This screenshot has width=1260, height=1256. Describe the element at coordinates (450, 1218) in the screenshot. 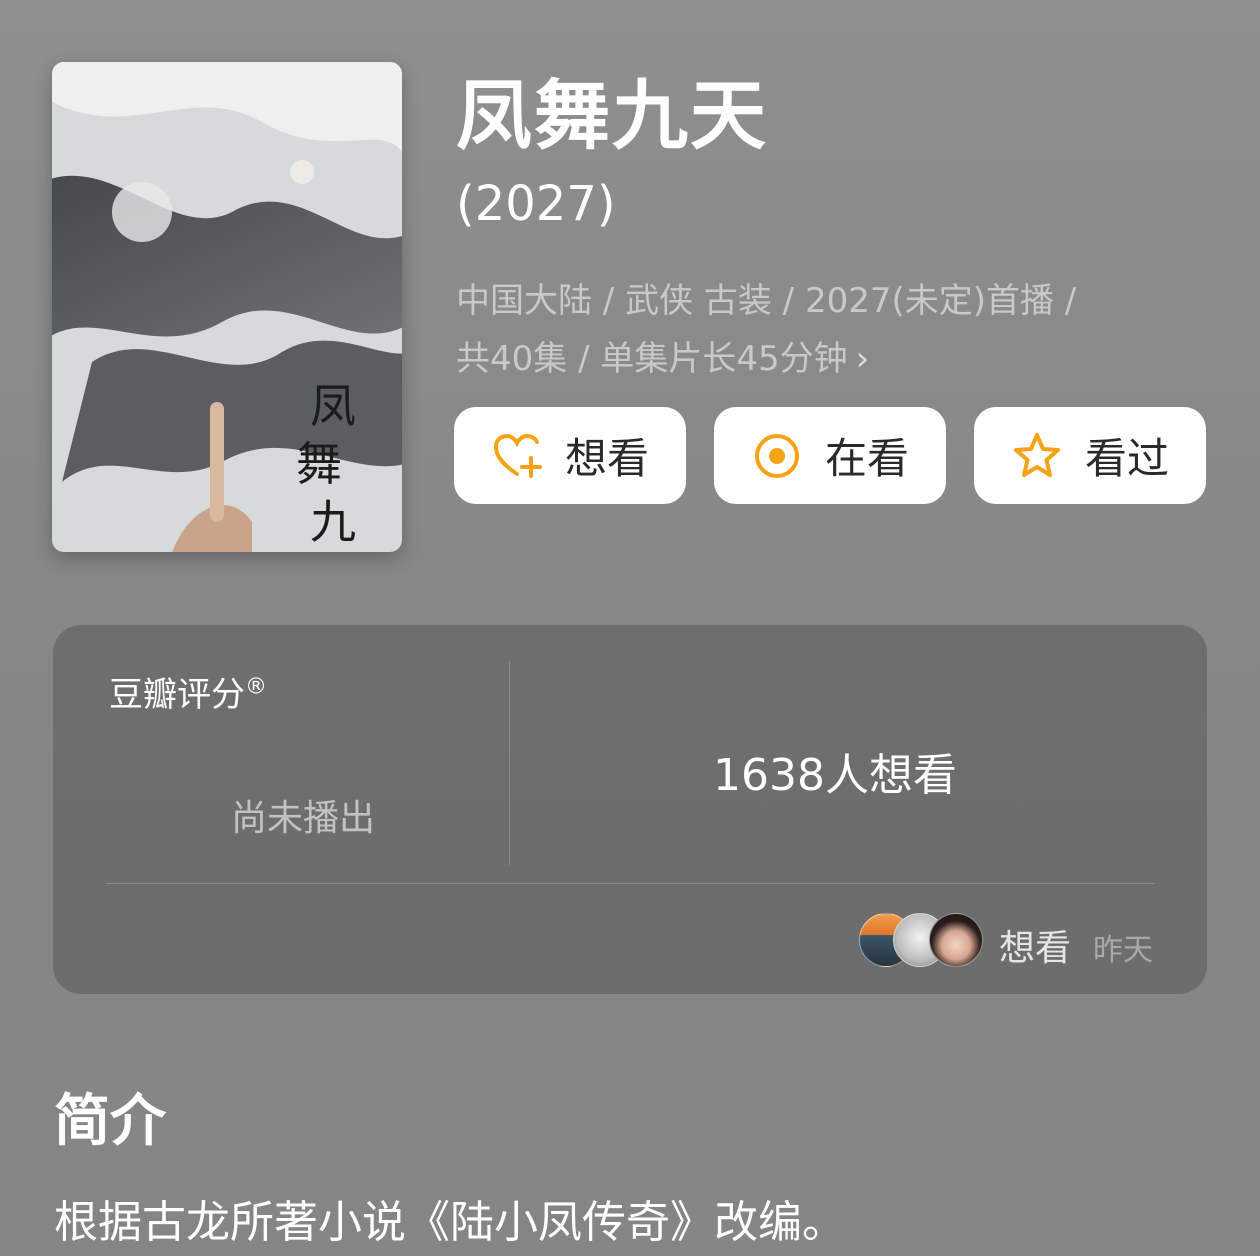

I see `summary-text: 根据古龙所著小说《陆小凤传奇》改编。` at that location.